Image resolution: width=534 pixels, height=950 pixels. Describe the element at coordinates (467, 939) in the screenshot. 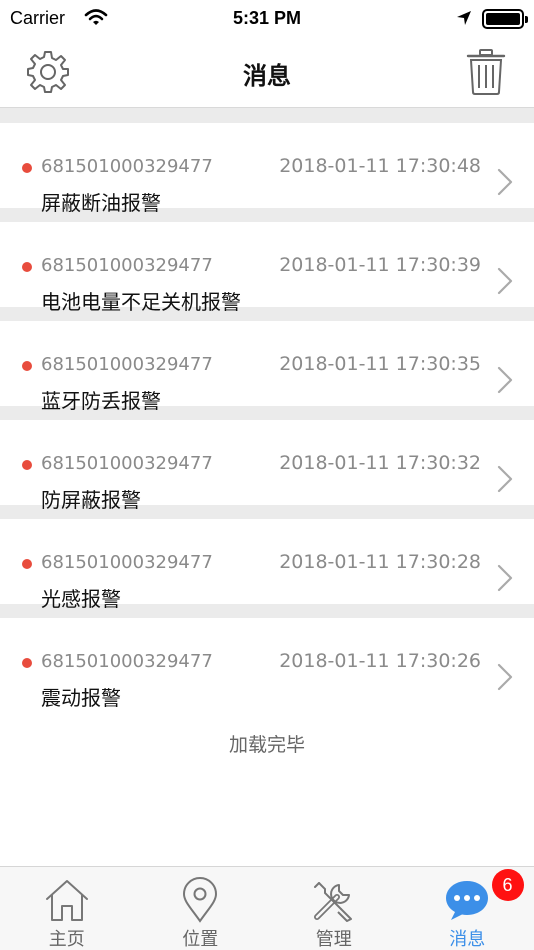

I see `tab-label: 消息` at that location.